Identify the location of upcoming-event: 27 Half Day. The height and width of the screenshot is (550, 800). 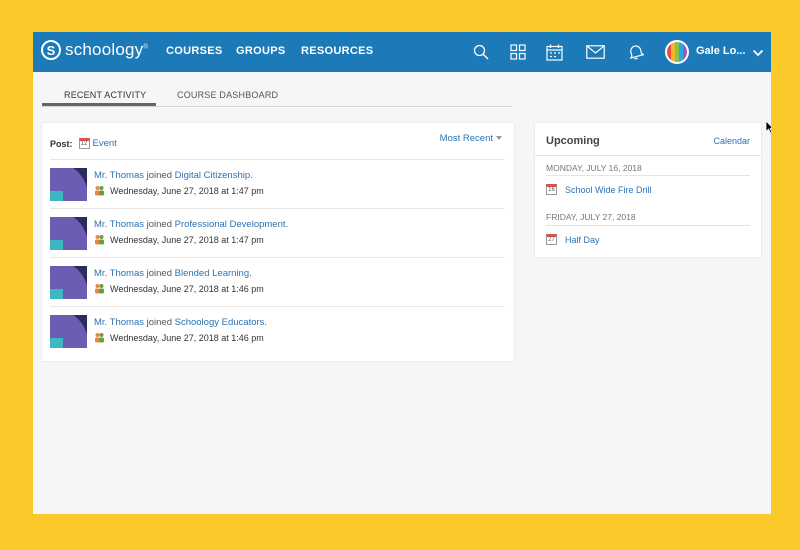
(573, 239).